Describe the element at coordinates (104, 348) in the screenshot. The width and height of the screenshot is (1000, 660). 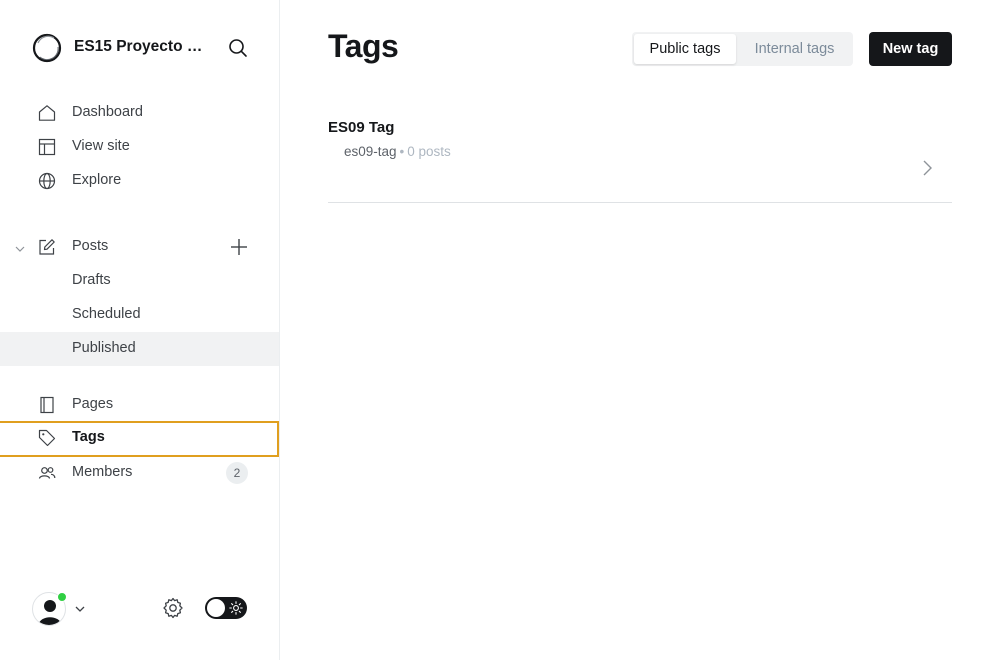
I see `sidebar-item-label: Published` at that location.